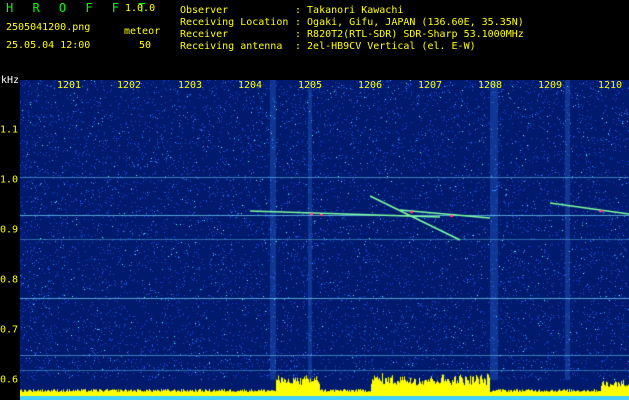 The width and height of the screenshot is (629, 400). Describe the element at coordinates (250, 85) in the screenshot. I see `x-tick-label: 1204` at that location.